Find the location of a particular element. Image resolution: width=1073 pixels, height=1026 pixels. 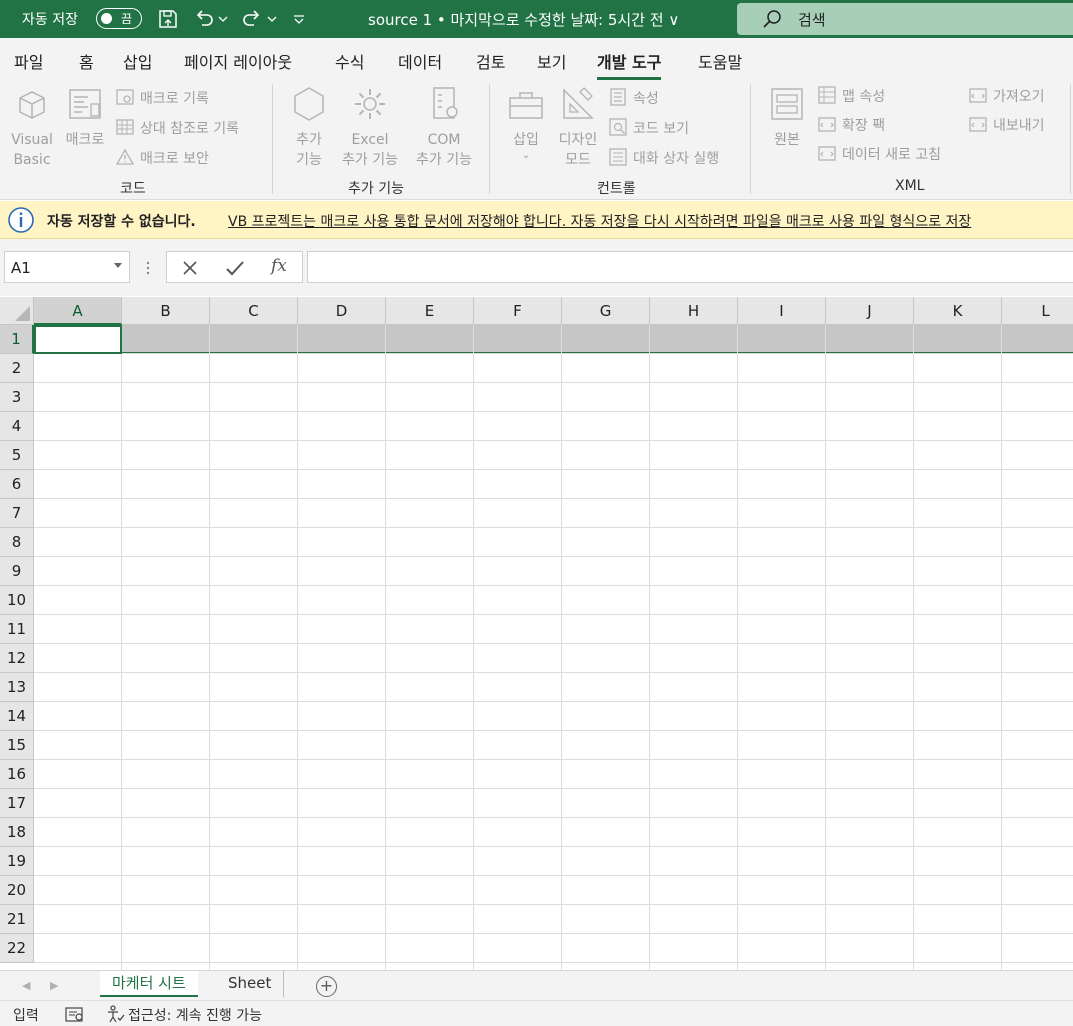

addins-button: 추가 기능 is located at coordinates (309, 127).